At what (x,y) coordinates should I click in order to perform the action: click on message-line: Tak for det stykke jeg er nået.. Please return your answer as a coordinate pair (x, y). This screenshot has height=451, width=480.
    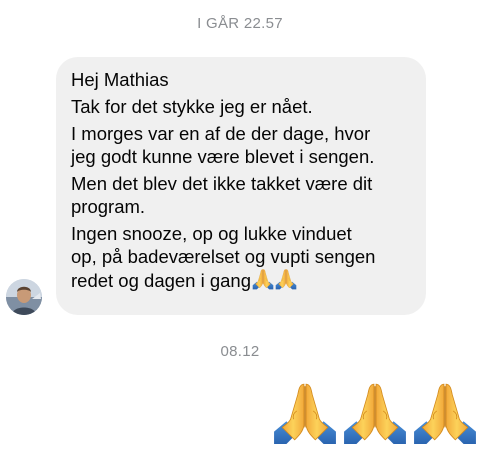
    Looking at the image, I should click on (192, 106).